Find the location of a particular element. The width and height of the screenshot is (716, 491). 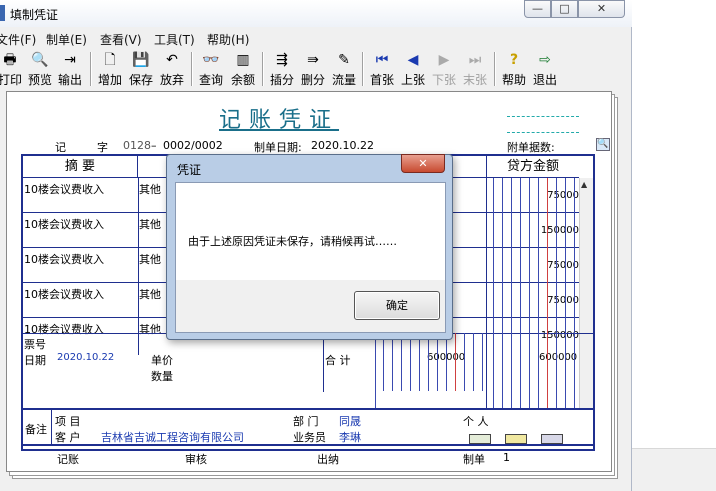

menu-help: 帮助(H) is located at coordinates (228, 39).